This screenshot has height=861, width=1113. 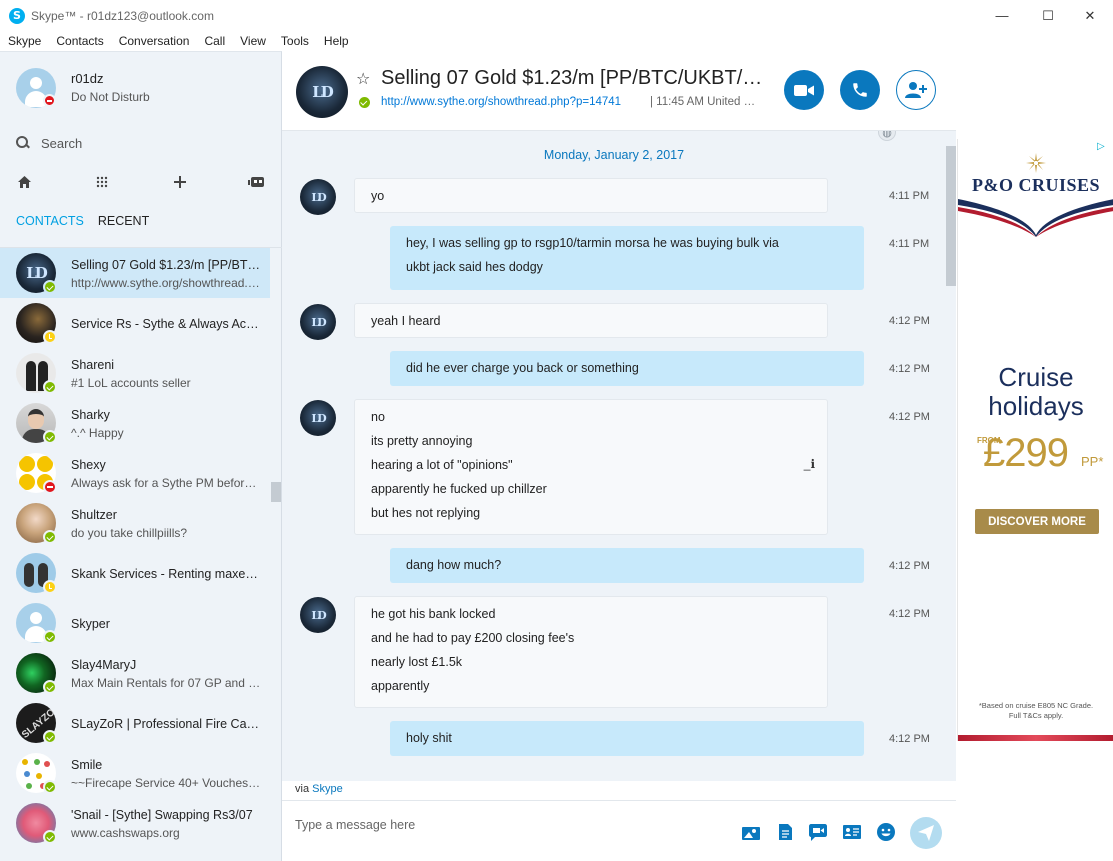 I want to click on minimize-button: —, so click(x=1002, y=15).